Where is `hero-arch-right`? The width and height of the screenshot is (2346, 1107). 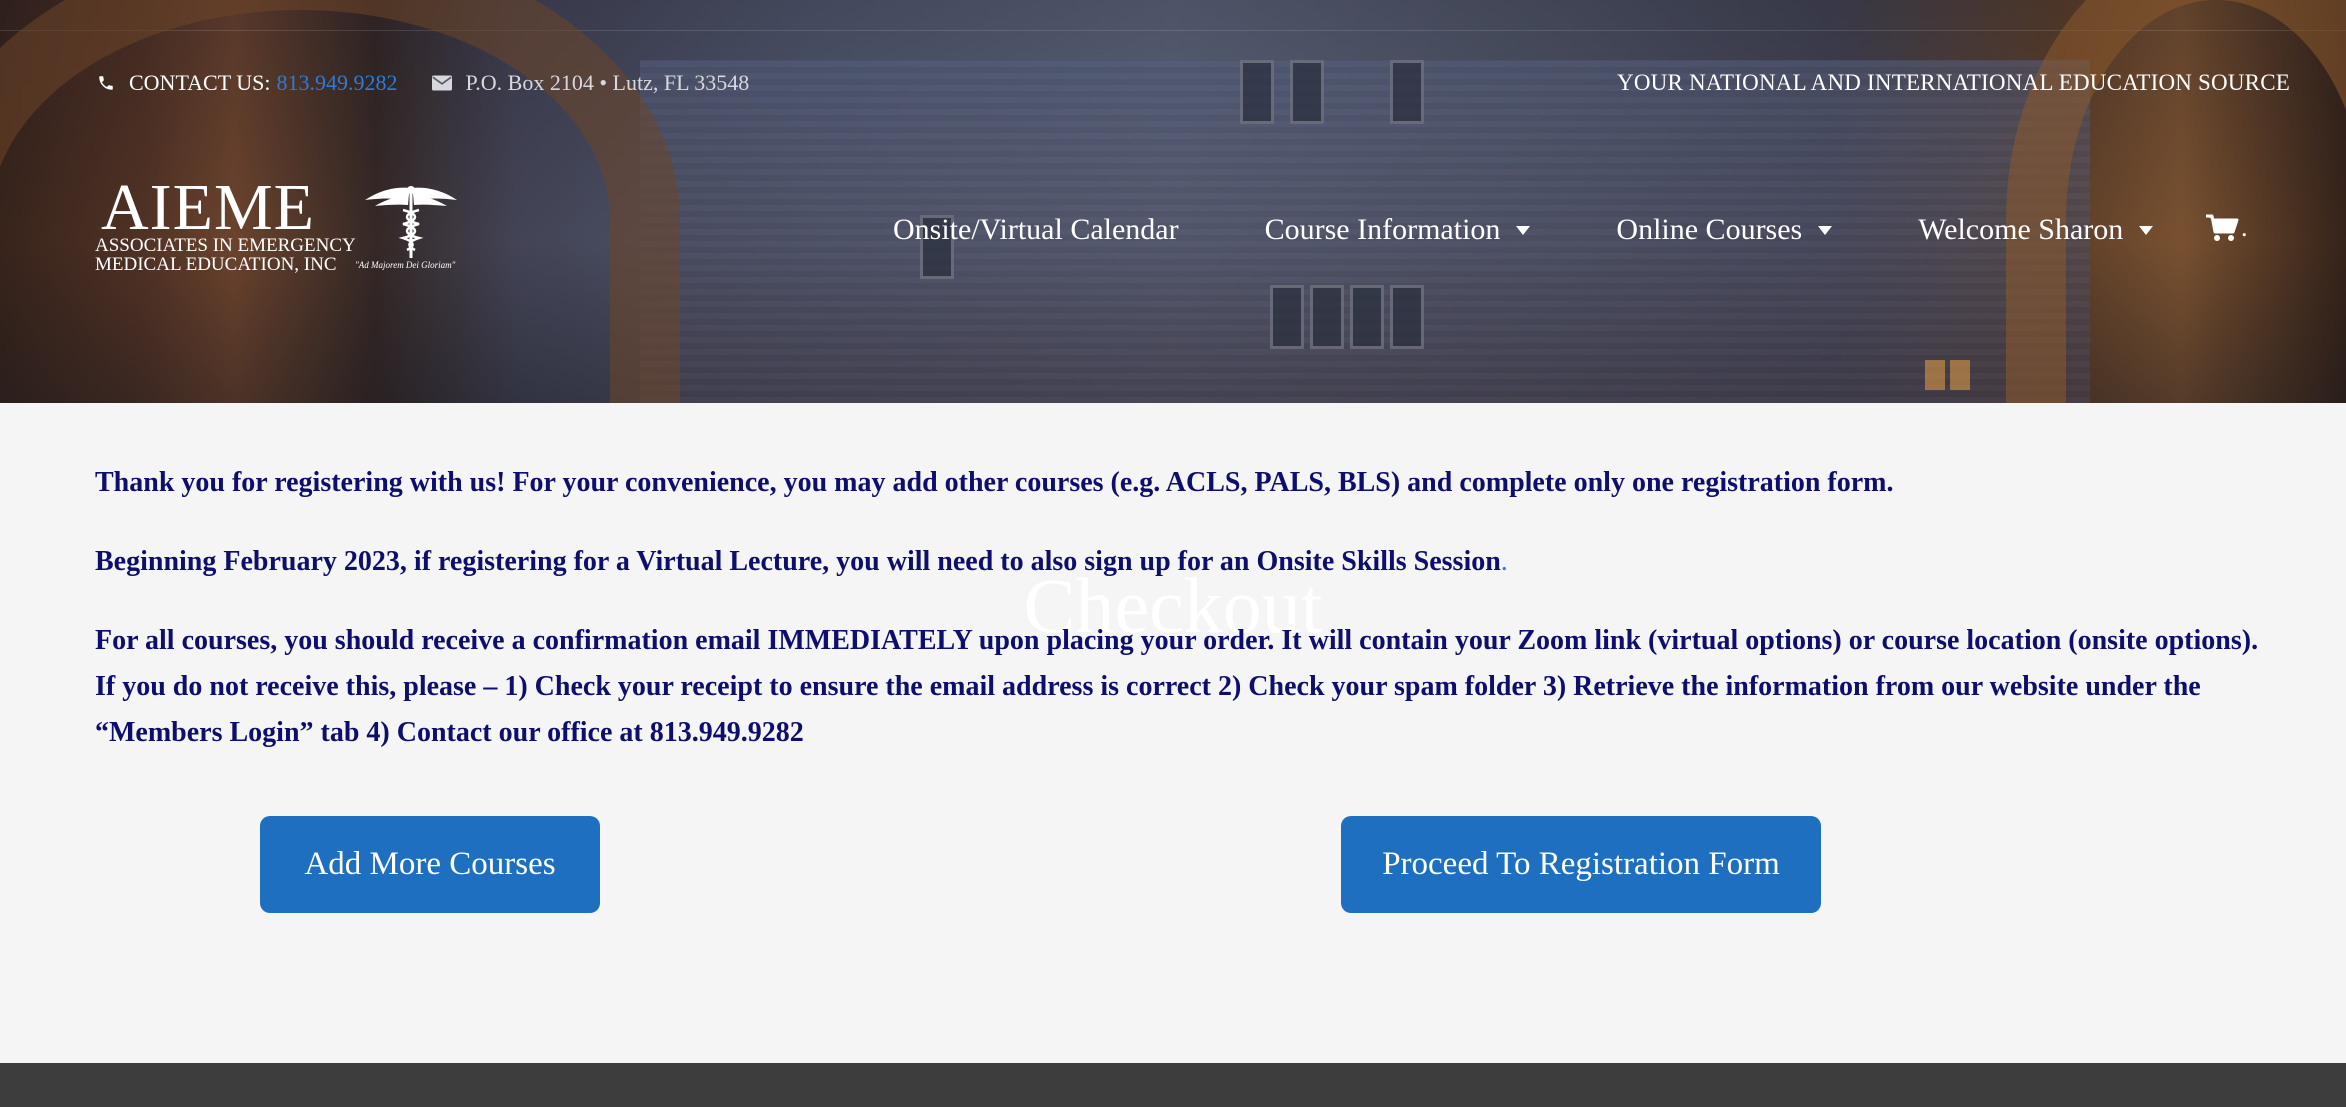
hero-arch-right is located at coordinates (2176, 201).